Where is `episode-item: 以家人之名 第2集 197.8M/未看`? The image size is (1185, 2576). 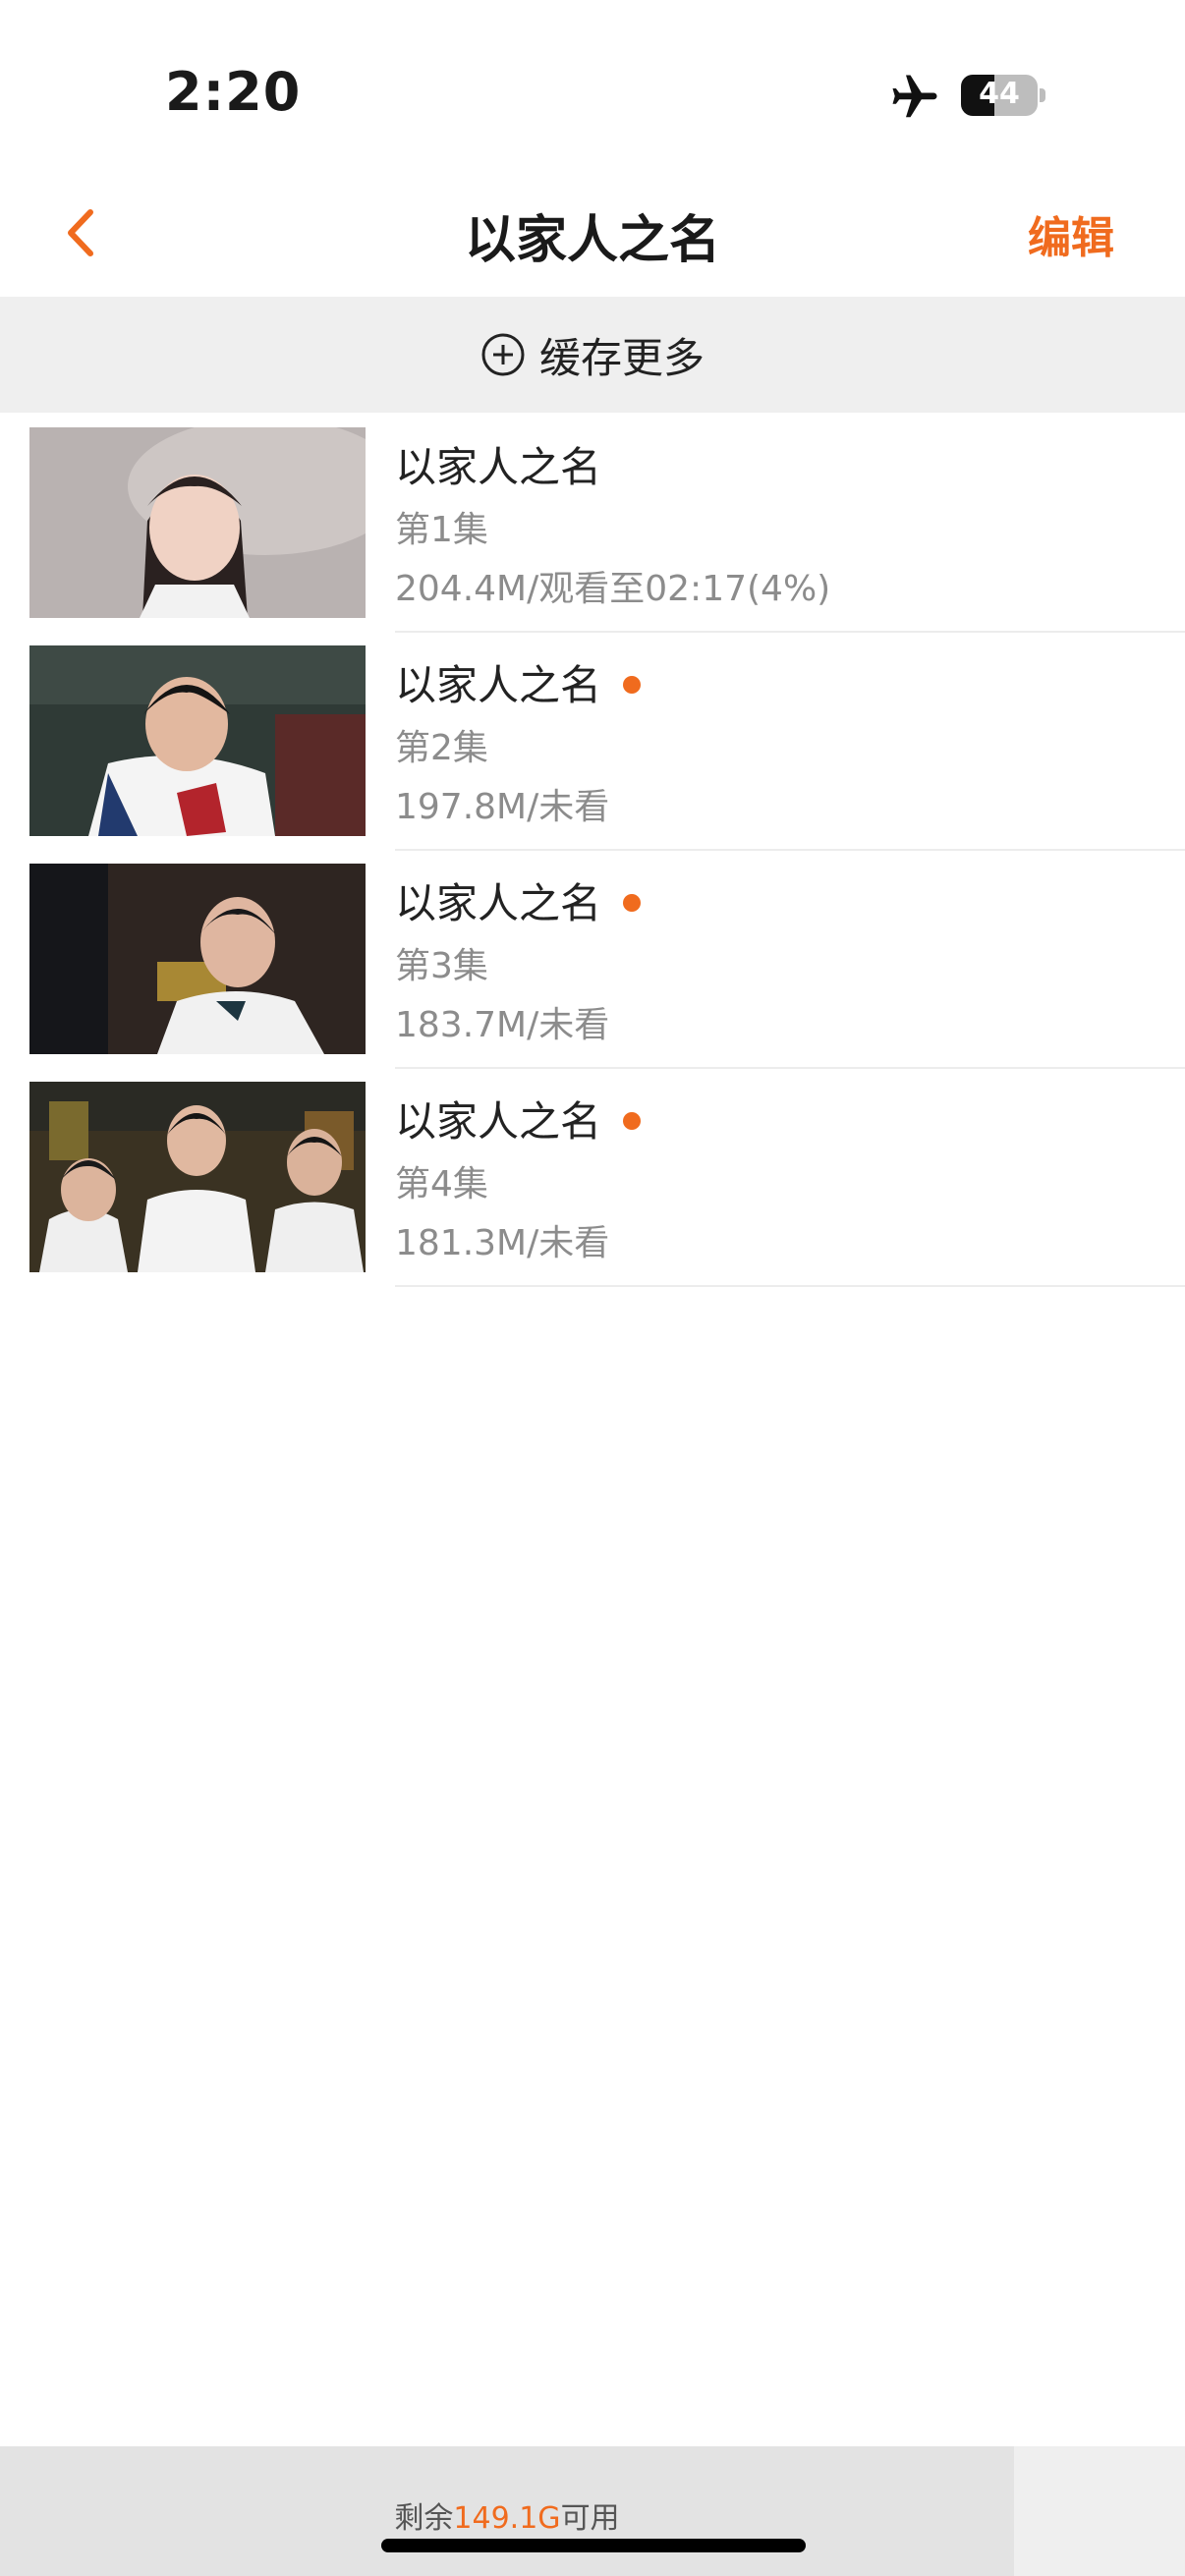 episode-item: 以家人之名 第2集 197.8M/未看 is located at coordinates (592, 741).